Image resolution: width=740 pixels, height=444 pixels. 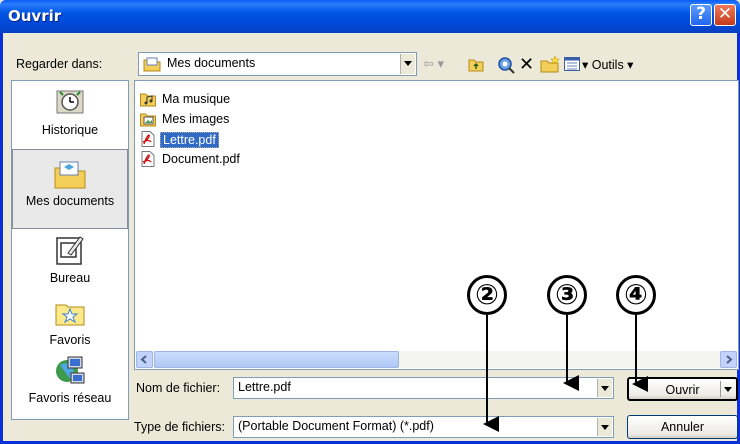 What do you see at coordinates (565, 373) in the screenshot?
I see `annotation-arrows` at bounding box center [565, 373].